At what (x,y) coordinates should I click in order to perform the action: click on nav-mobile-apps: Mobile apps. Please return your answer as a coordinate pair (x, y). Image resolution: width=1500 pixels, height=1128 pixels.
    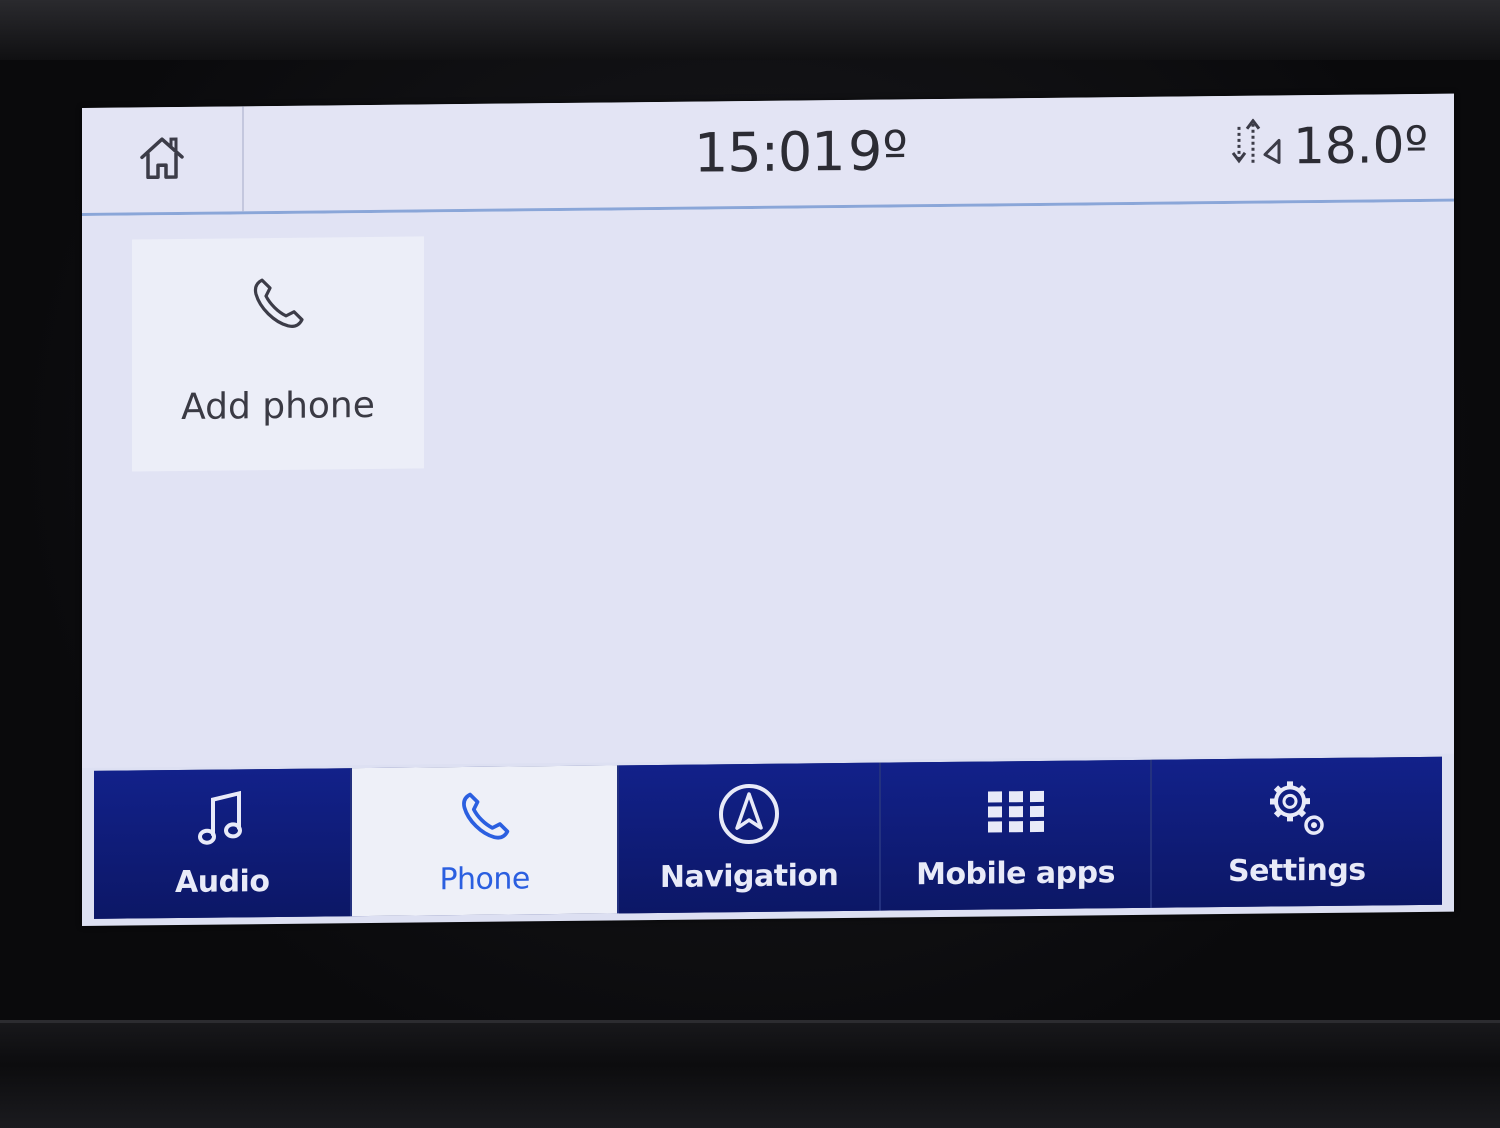
    Looking at the image, I should click on (1016, 835).